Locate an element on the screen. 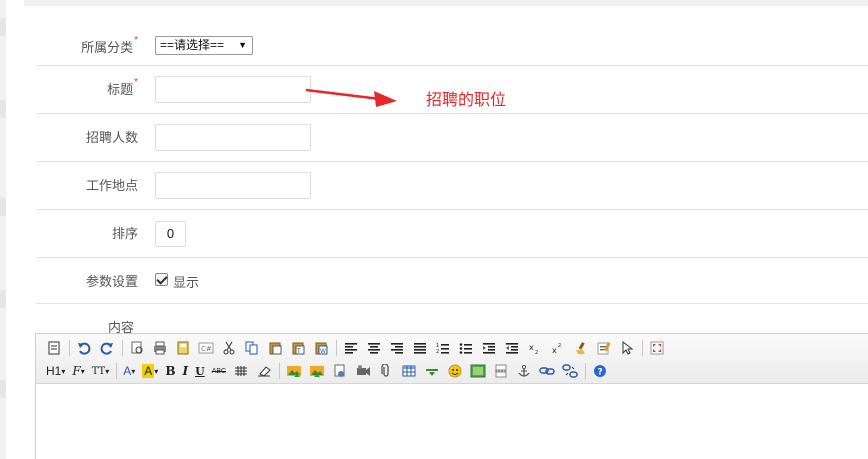  media-icon is located at coordinates (363, 371).